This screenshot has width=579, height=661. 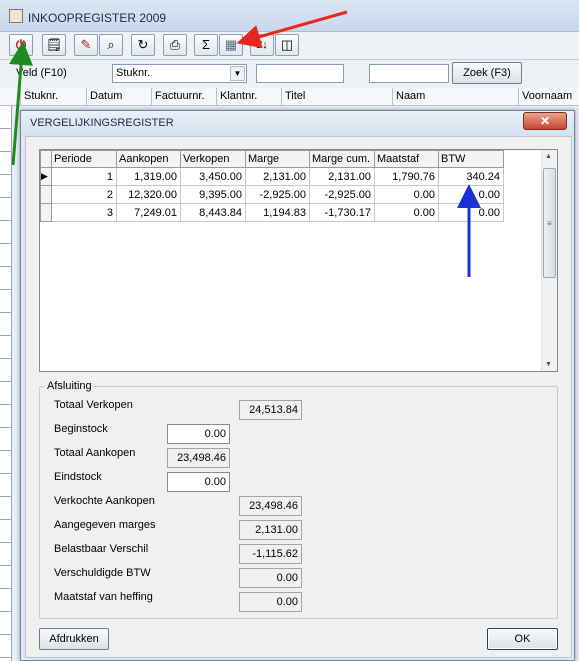 I want to click on sold-purchases-label: Verkochte Aankopen, so click(x=104, y=501).